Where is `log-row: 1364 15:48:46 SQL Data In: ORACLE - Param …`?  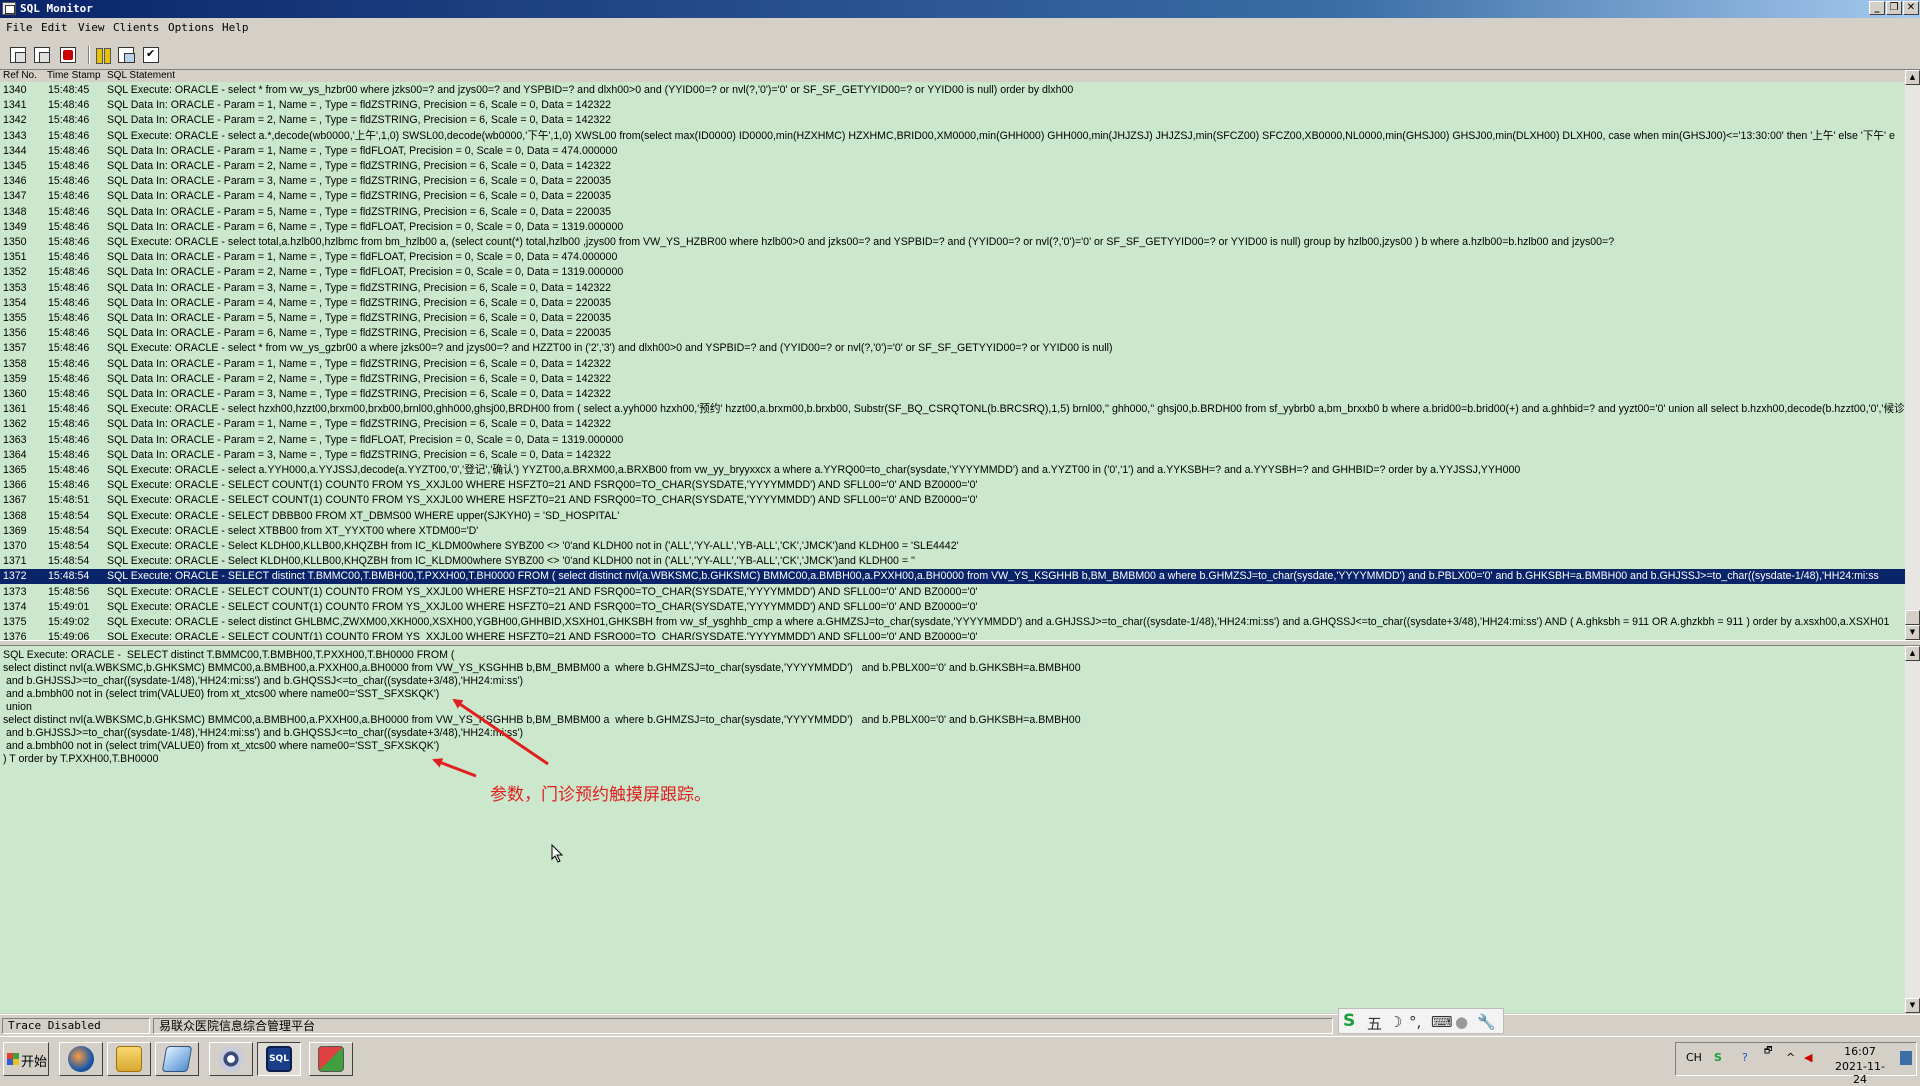
log-row: 1364 15:48:46 SQL Data In: ORACLE - Param … is located at coordinates (952, 455).